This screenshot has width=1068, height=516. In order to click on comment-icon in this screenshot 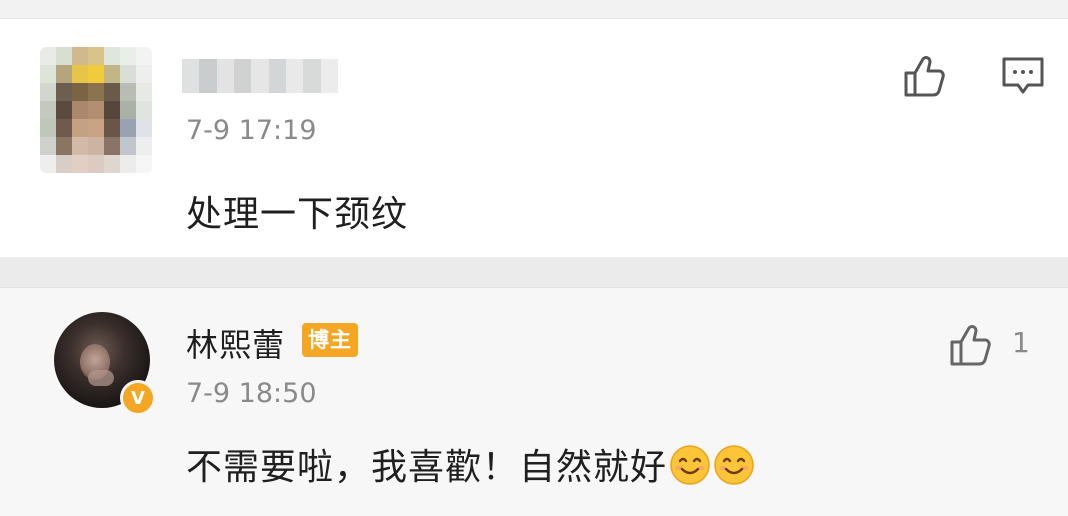, I will do `click(1023, 75)`.